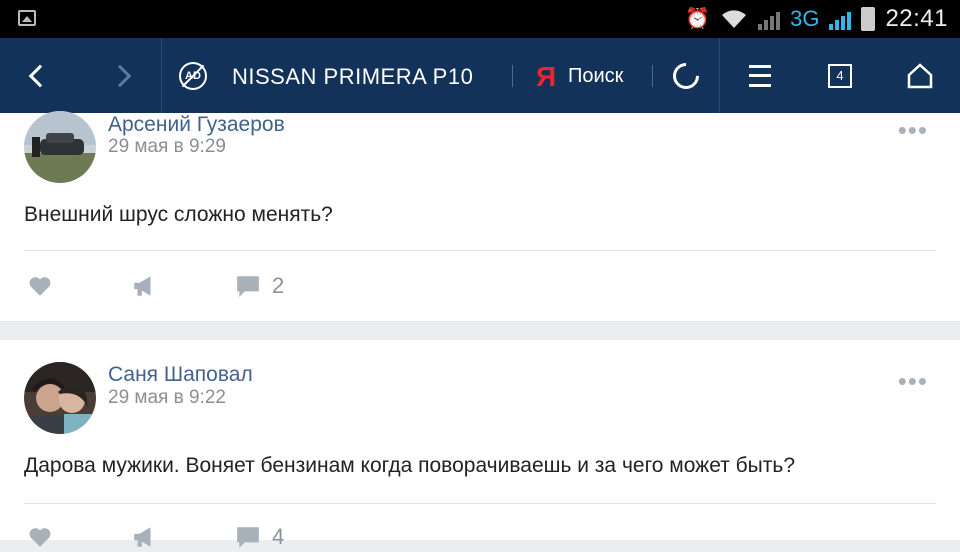 The height and width of the screenshot is (552, 960). I want to click on tabs-button: 4, so click(840, 75).